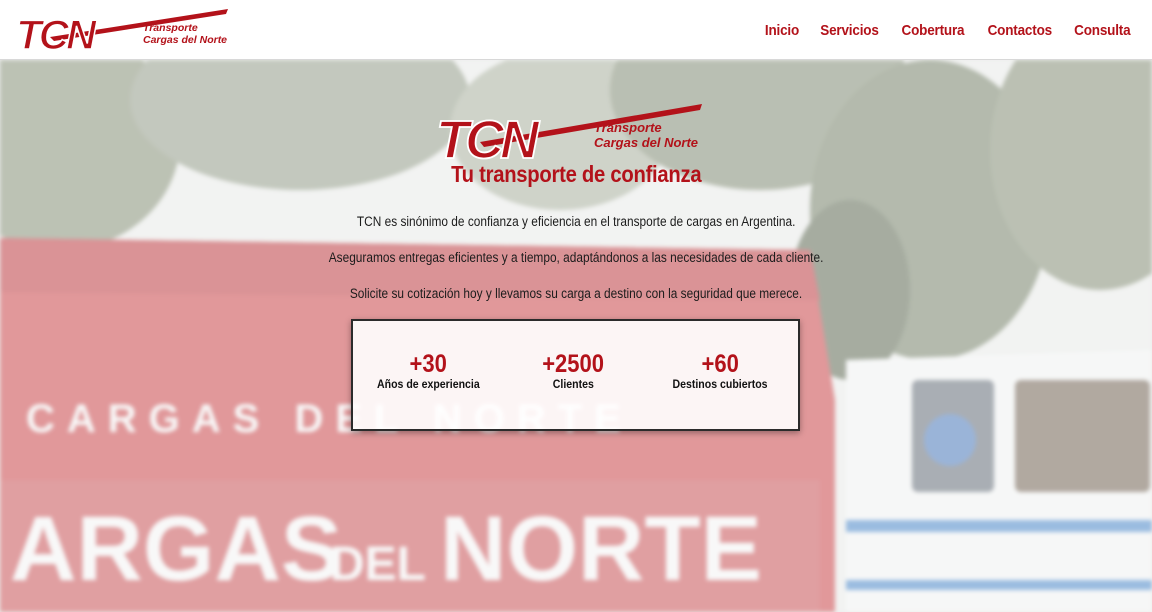  I want to click on stat-years: +30 Años de experiencia, so click(428, 371).